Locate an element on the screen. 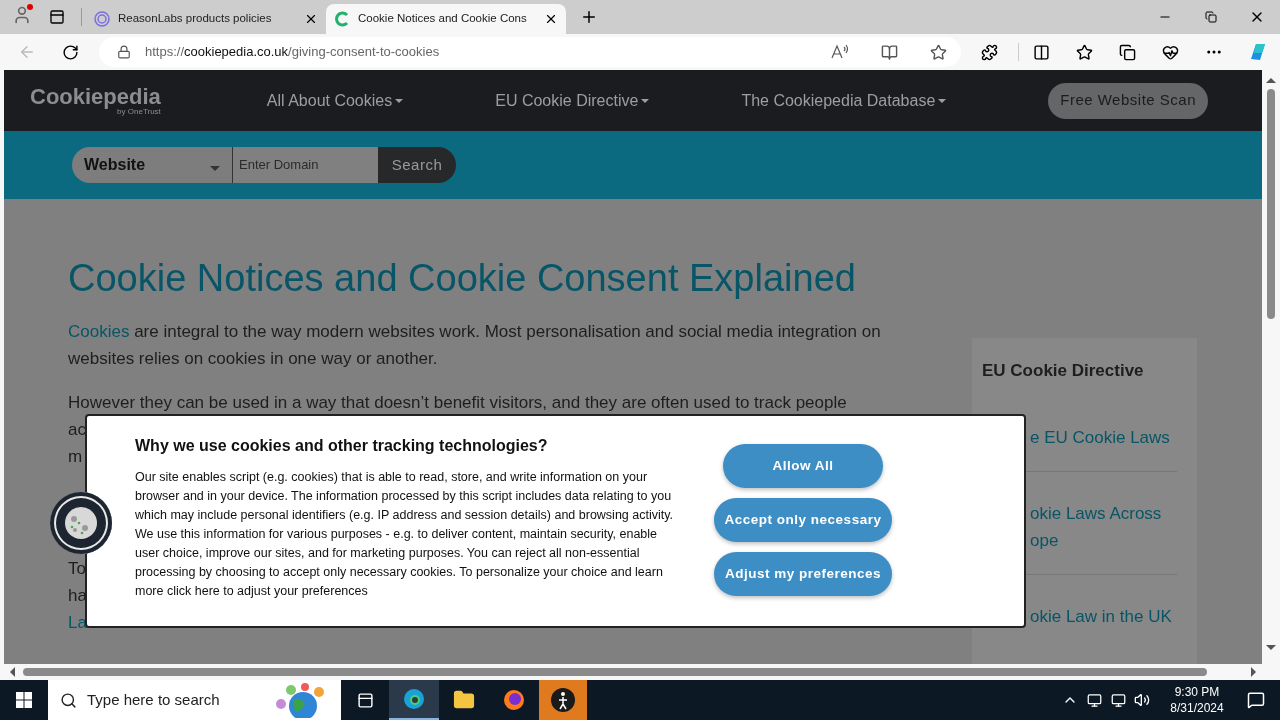  search-icon is located at coordinates (68, 700).